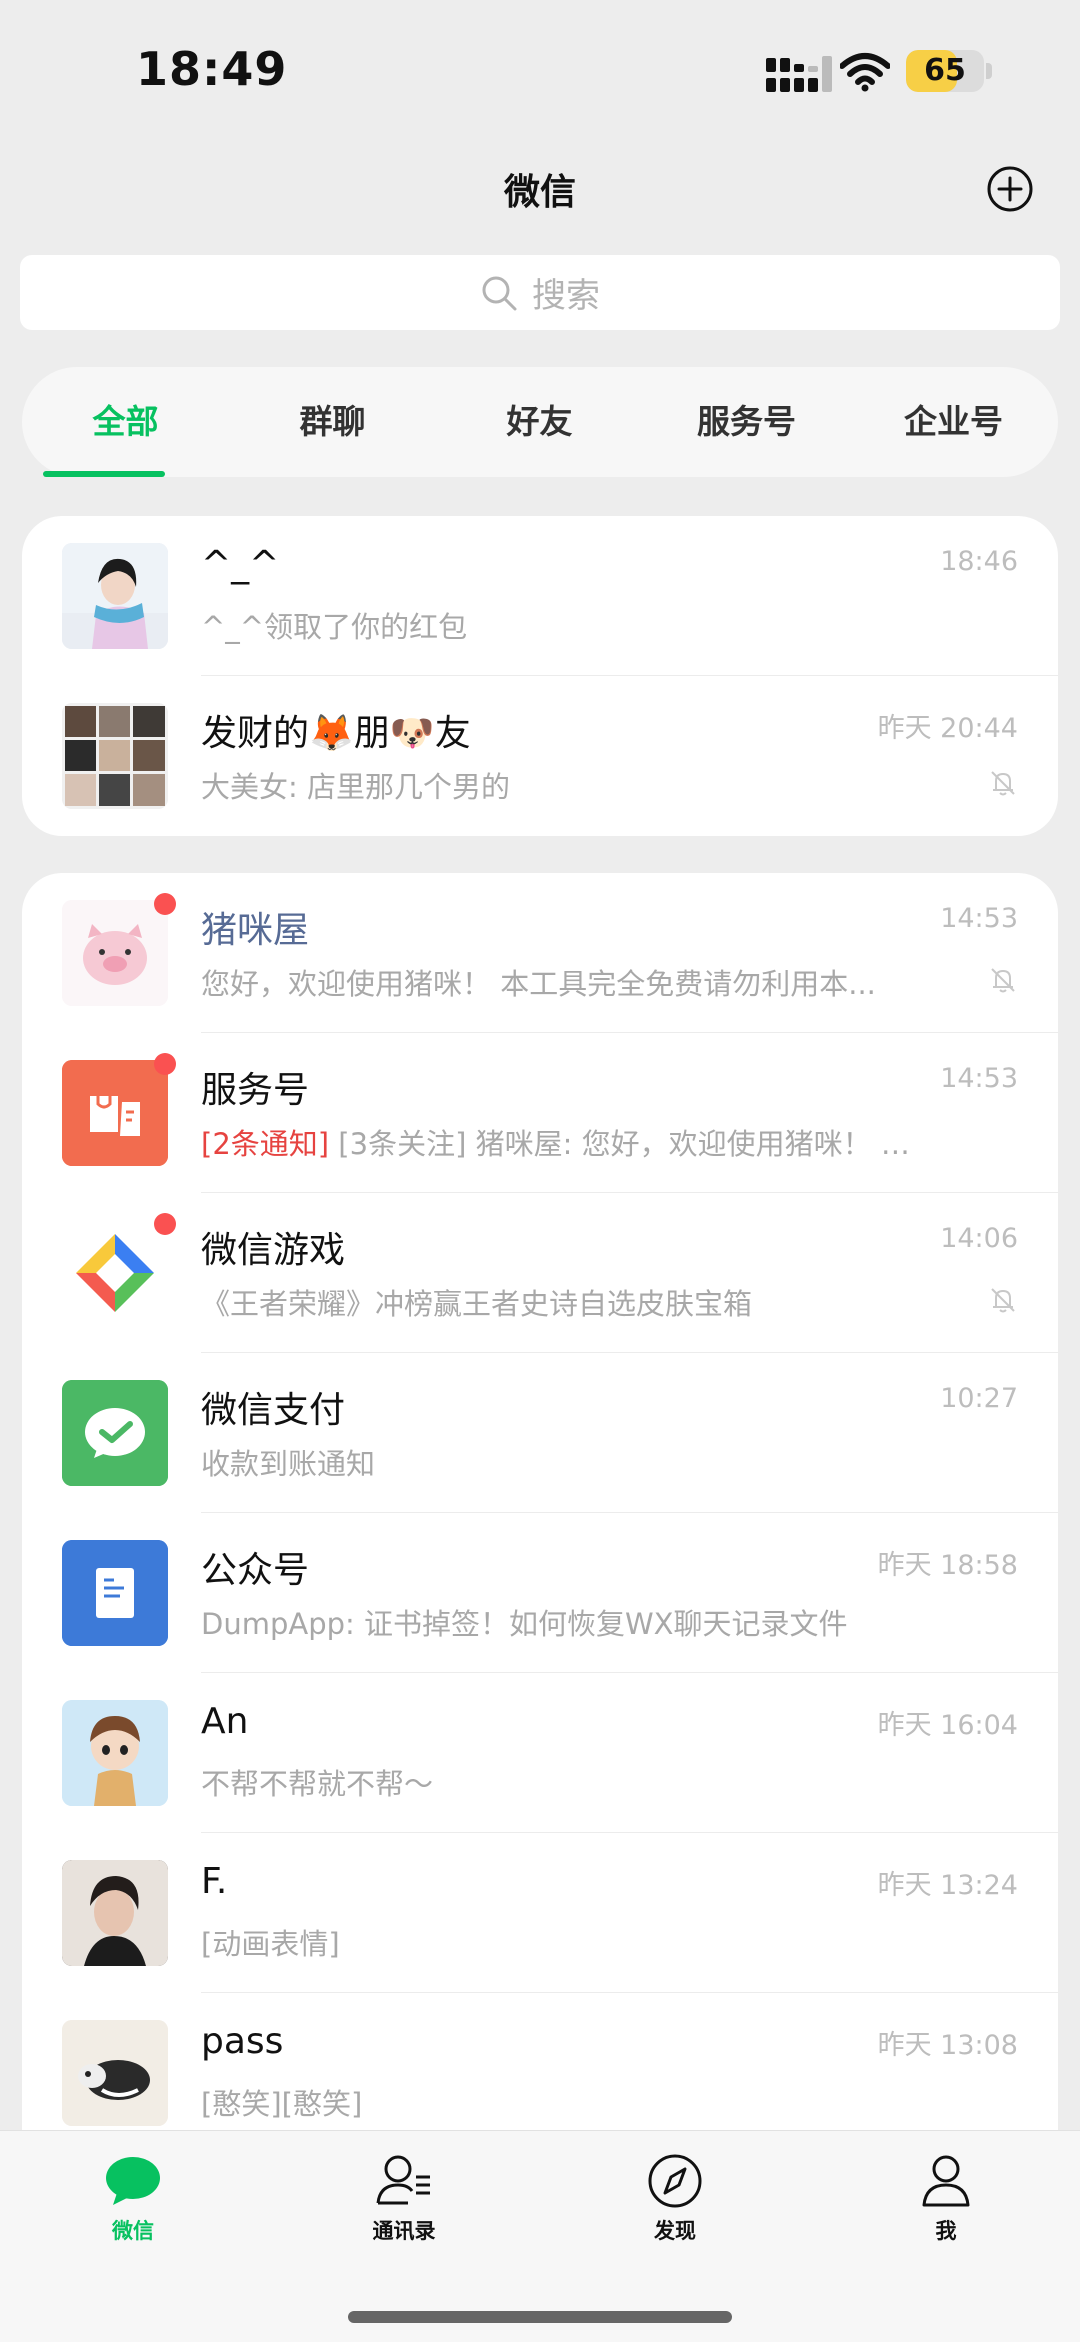 Image resolution: width=1080 pixels, height=2342 pixels. I want to click on chat-last-message: [动画表情], so click(270, 1944).